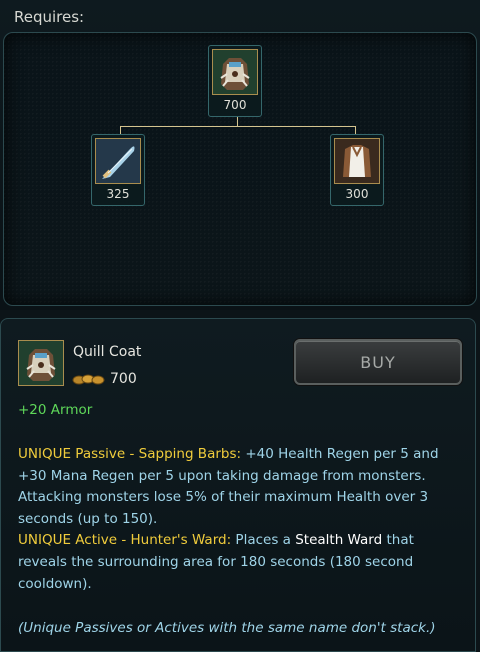 This screenshot has width=480, height=652. Describe the element at coordinates (107, 352) in the screenshot. I see `item-name: Quill Coat` at that location.